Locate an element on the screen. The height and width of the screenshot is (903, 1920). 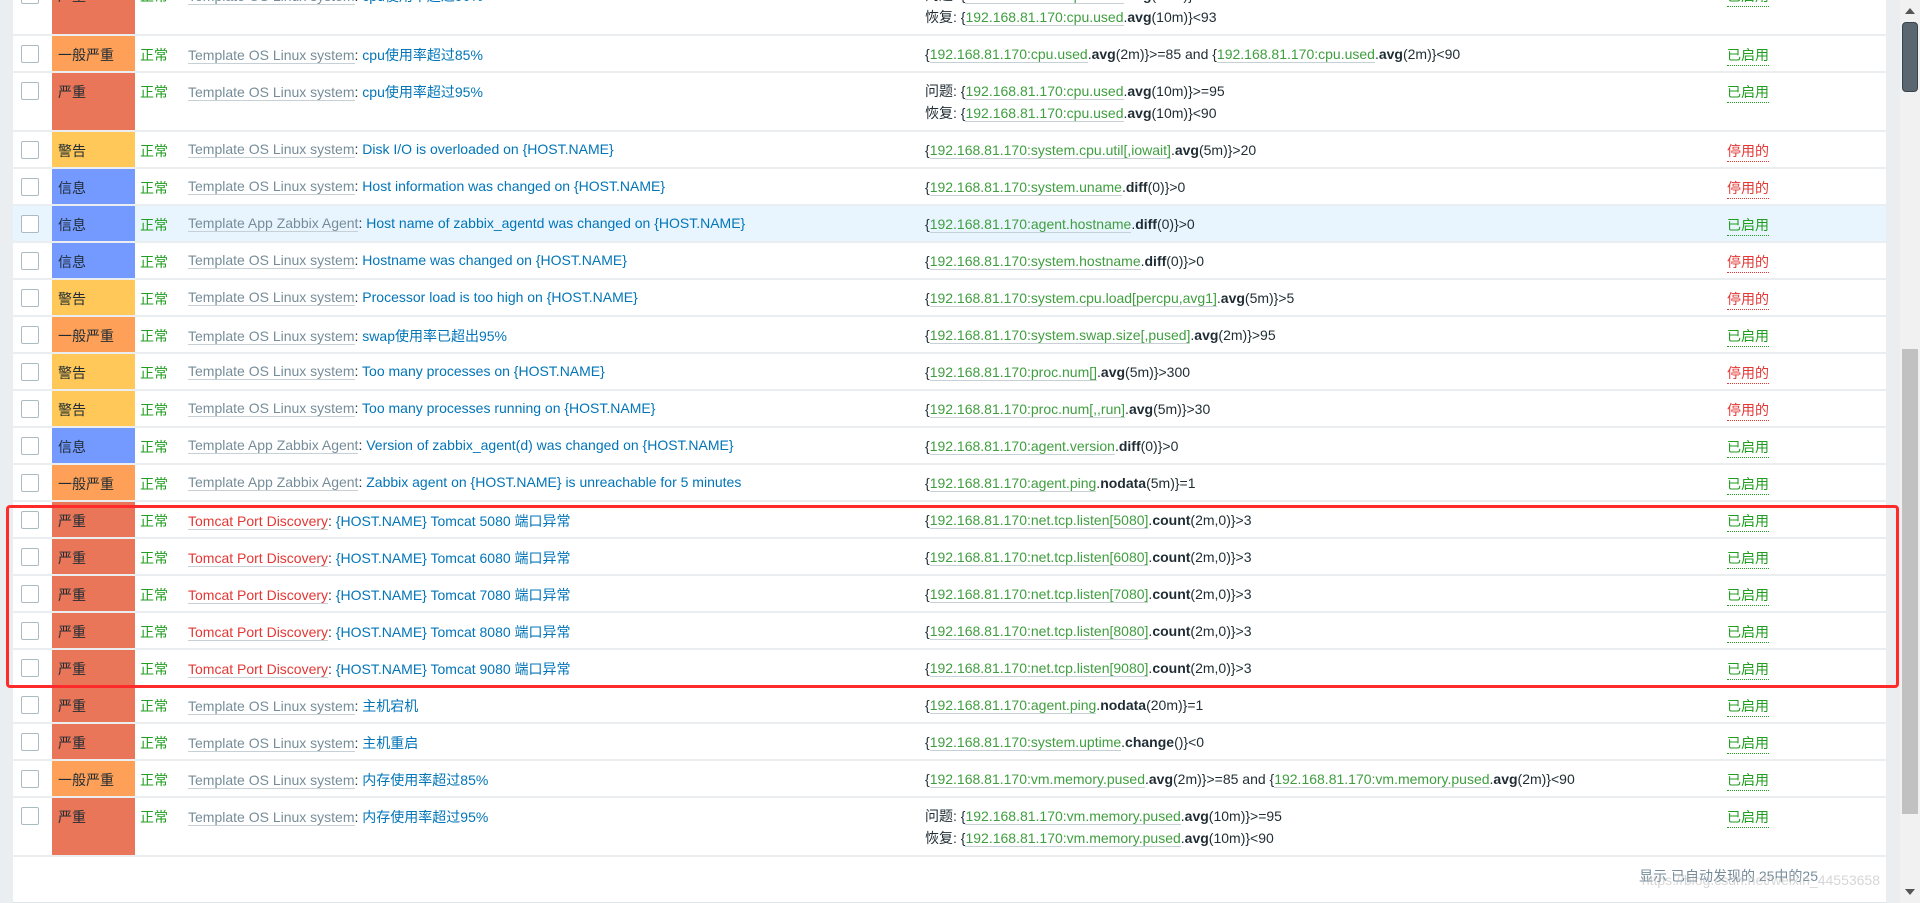
item-link: 192.168.81.170:system.hostname is located at coordinates (1035, 261).